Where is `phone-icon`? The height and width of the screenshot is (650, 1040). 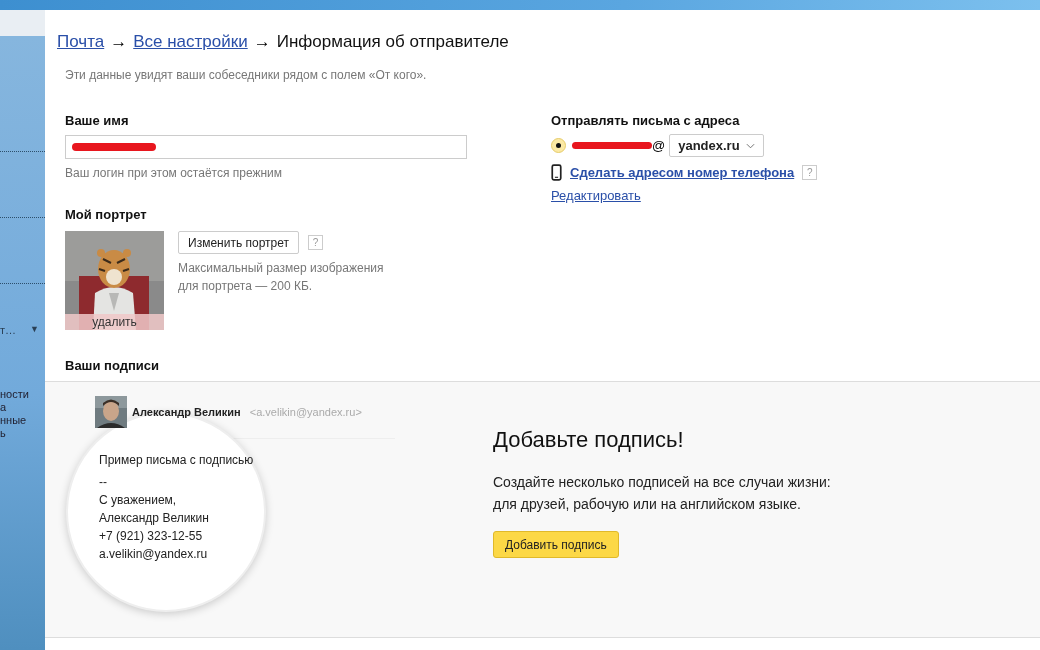 phone-icon is located at coordinates (556, 172).